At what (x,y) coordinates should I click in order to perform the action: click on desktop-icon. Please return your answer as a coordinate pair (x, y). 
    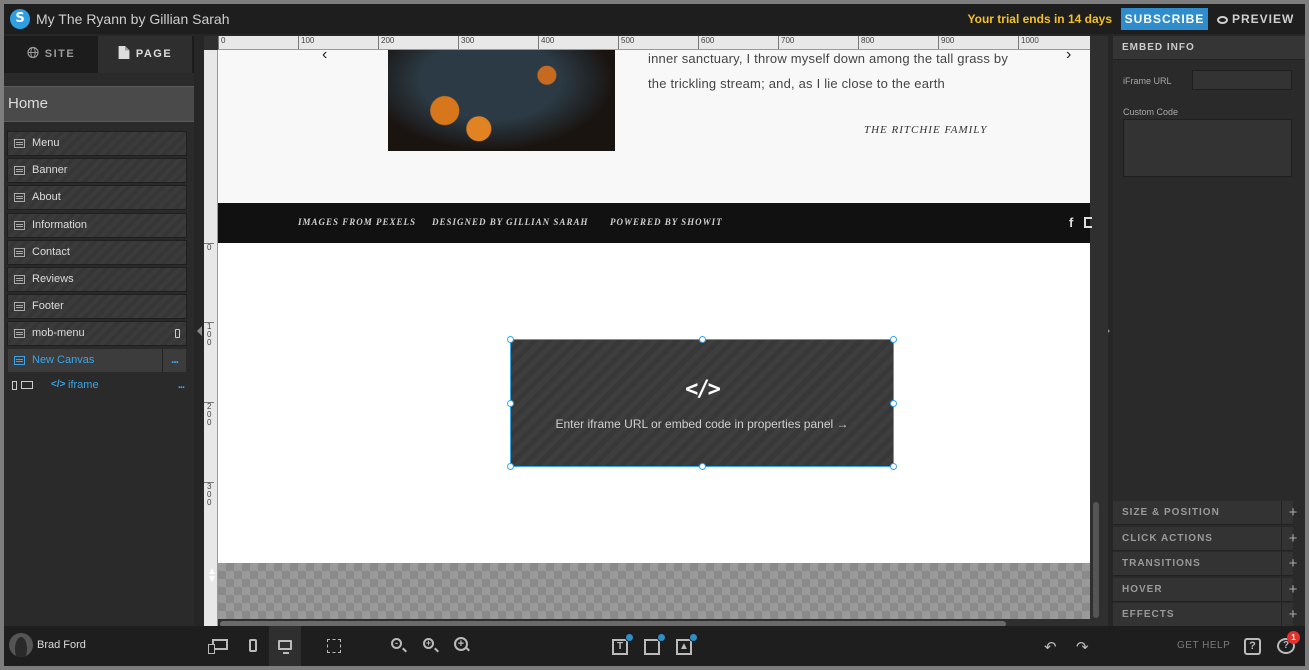
    Looking at the image, I should click on (285, 647).